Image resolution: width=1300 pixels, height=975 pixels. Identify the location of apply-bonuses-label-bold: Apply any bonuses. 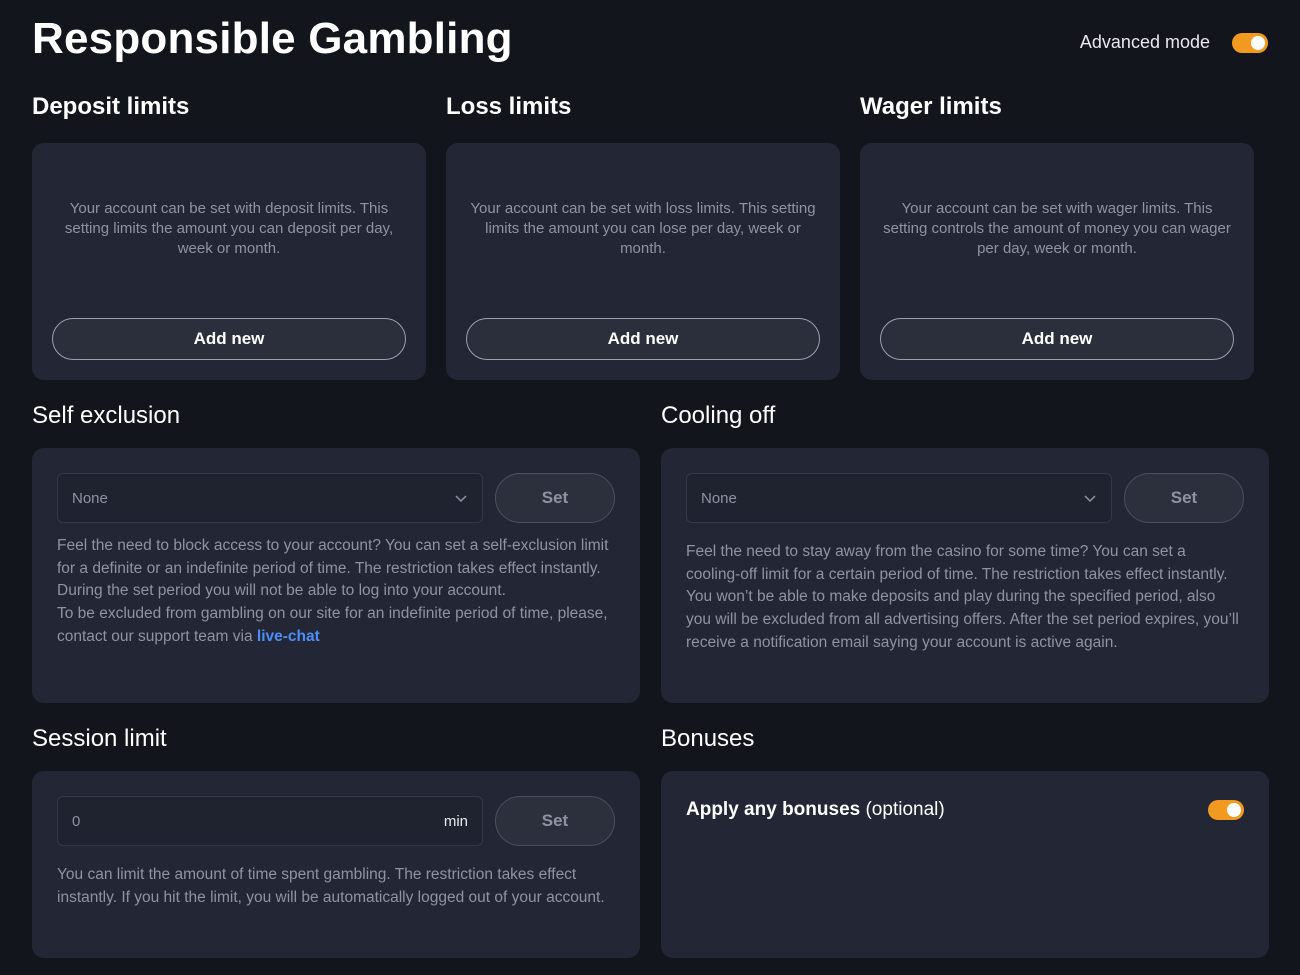
(773, 809).